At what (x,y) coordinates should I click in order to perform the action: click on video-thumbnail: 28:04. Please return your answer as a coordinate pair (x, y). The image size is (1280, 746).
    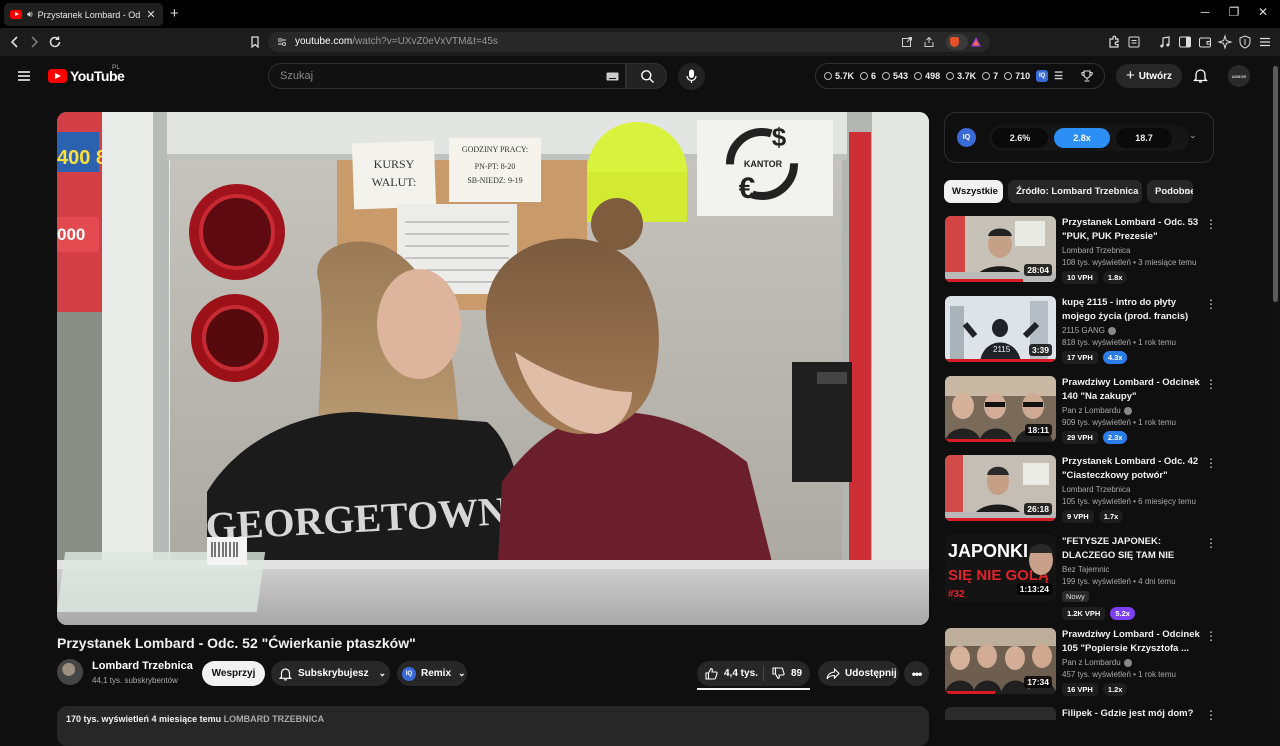
    Looking at the image, I should click on (1000, 249).